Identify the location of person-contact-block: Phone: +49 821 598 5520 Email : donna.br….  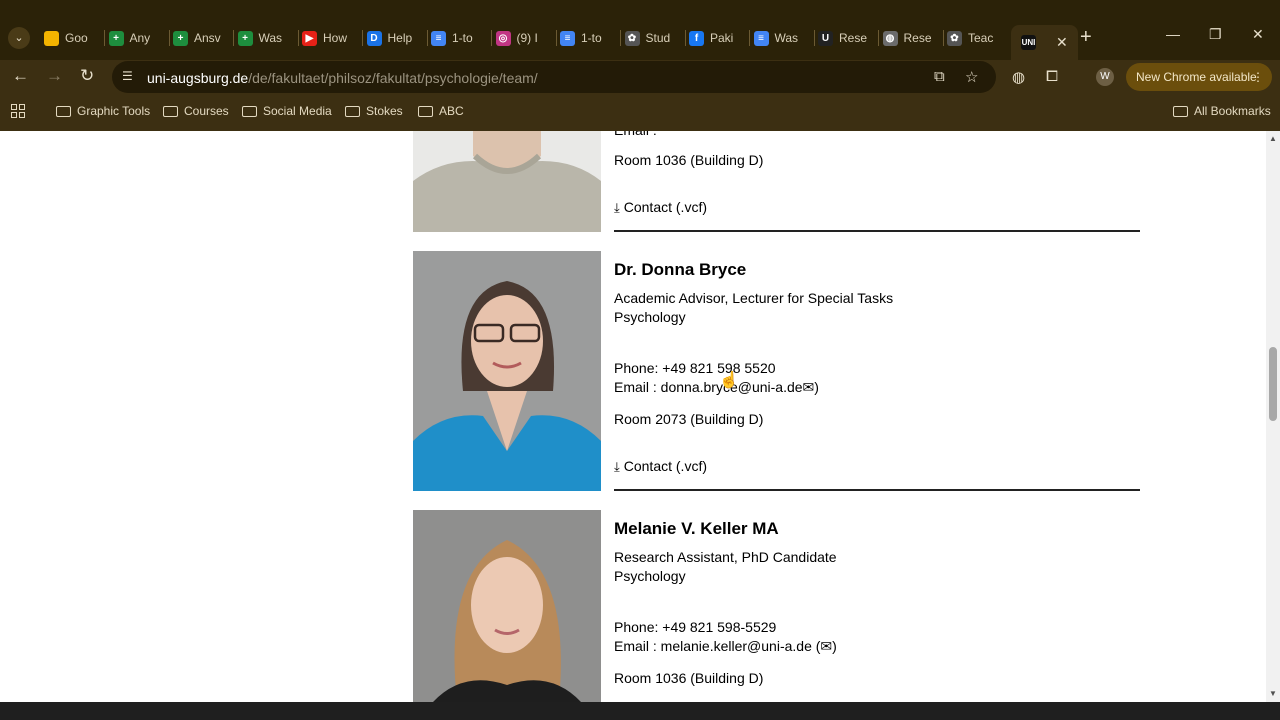
(716, 378).